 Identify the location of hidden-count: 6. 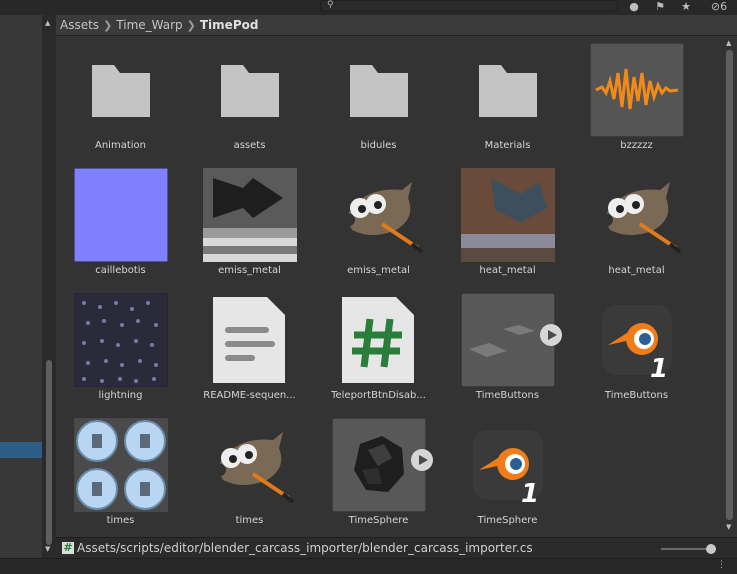
(724, 6).